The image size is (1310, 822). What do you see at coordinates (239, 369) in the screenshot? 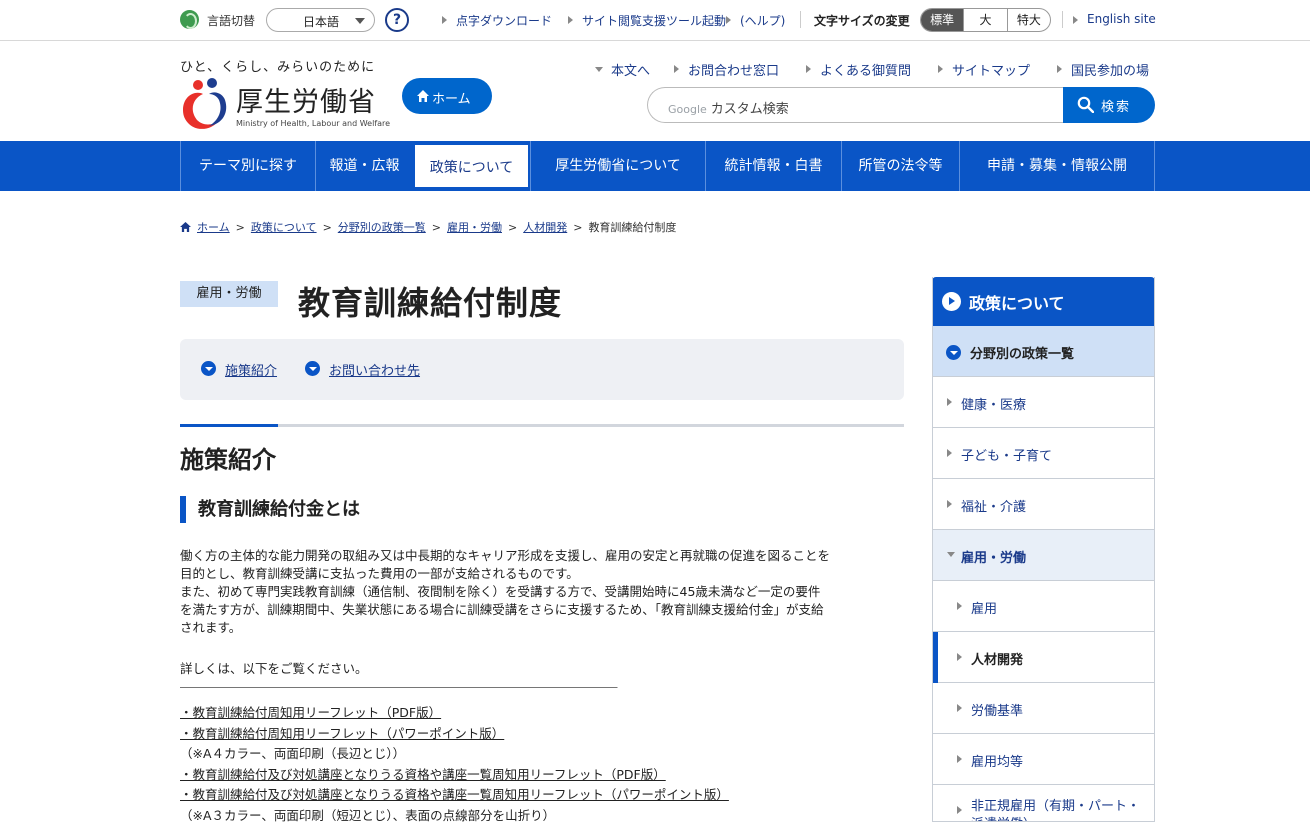
I see `anchor-link-overview: 施策紹介` at bounding box center [239, 369].